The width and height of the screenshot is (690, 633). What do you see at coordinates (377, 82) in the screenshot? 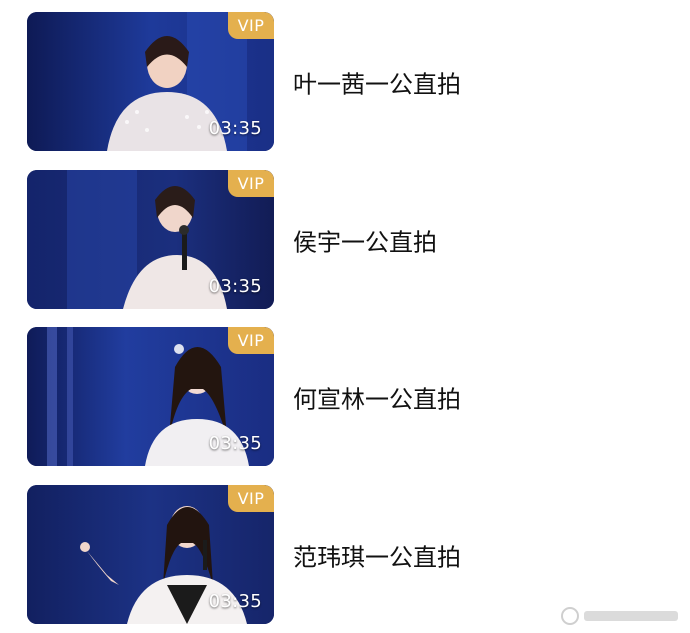
I see `video-title: 叶一茜一公直拍` at bounding box center [377, 82].